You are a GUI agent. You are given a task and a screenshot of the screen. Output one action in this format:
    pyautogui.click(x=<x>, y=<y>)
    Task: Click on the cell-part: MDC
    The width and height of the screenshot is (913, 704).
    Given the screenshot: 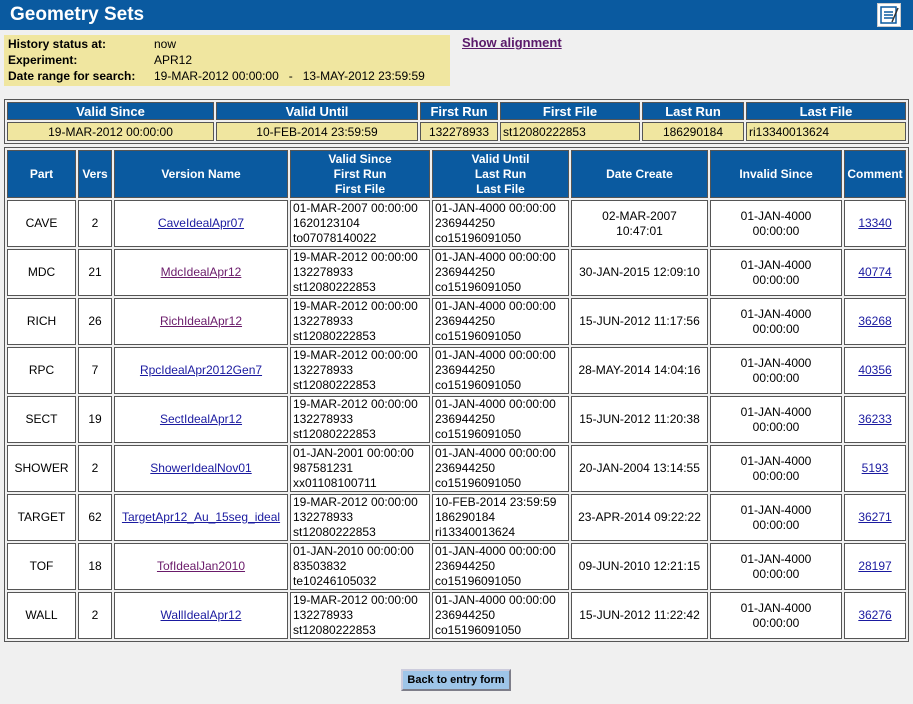 What is the action you would take?
    pyautogui.click(x=41, y=272)
    